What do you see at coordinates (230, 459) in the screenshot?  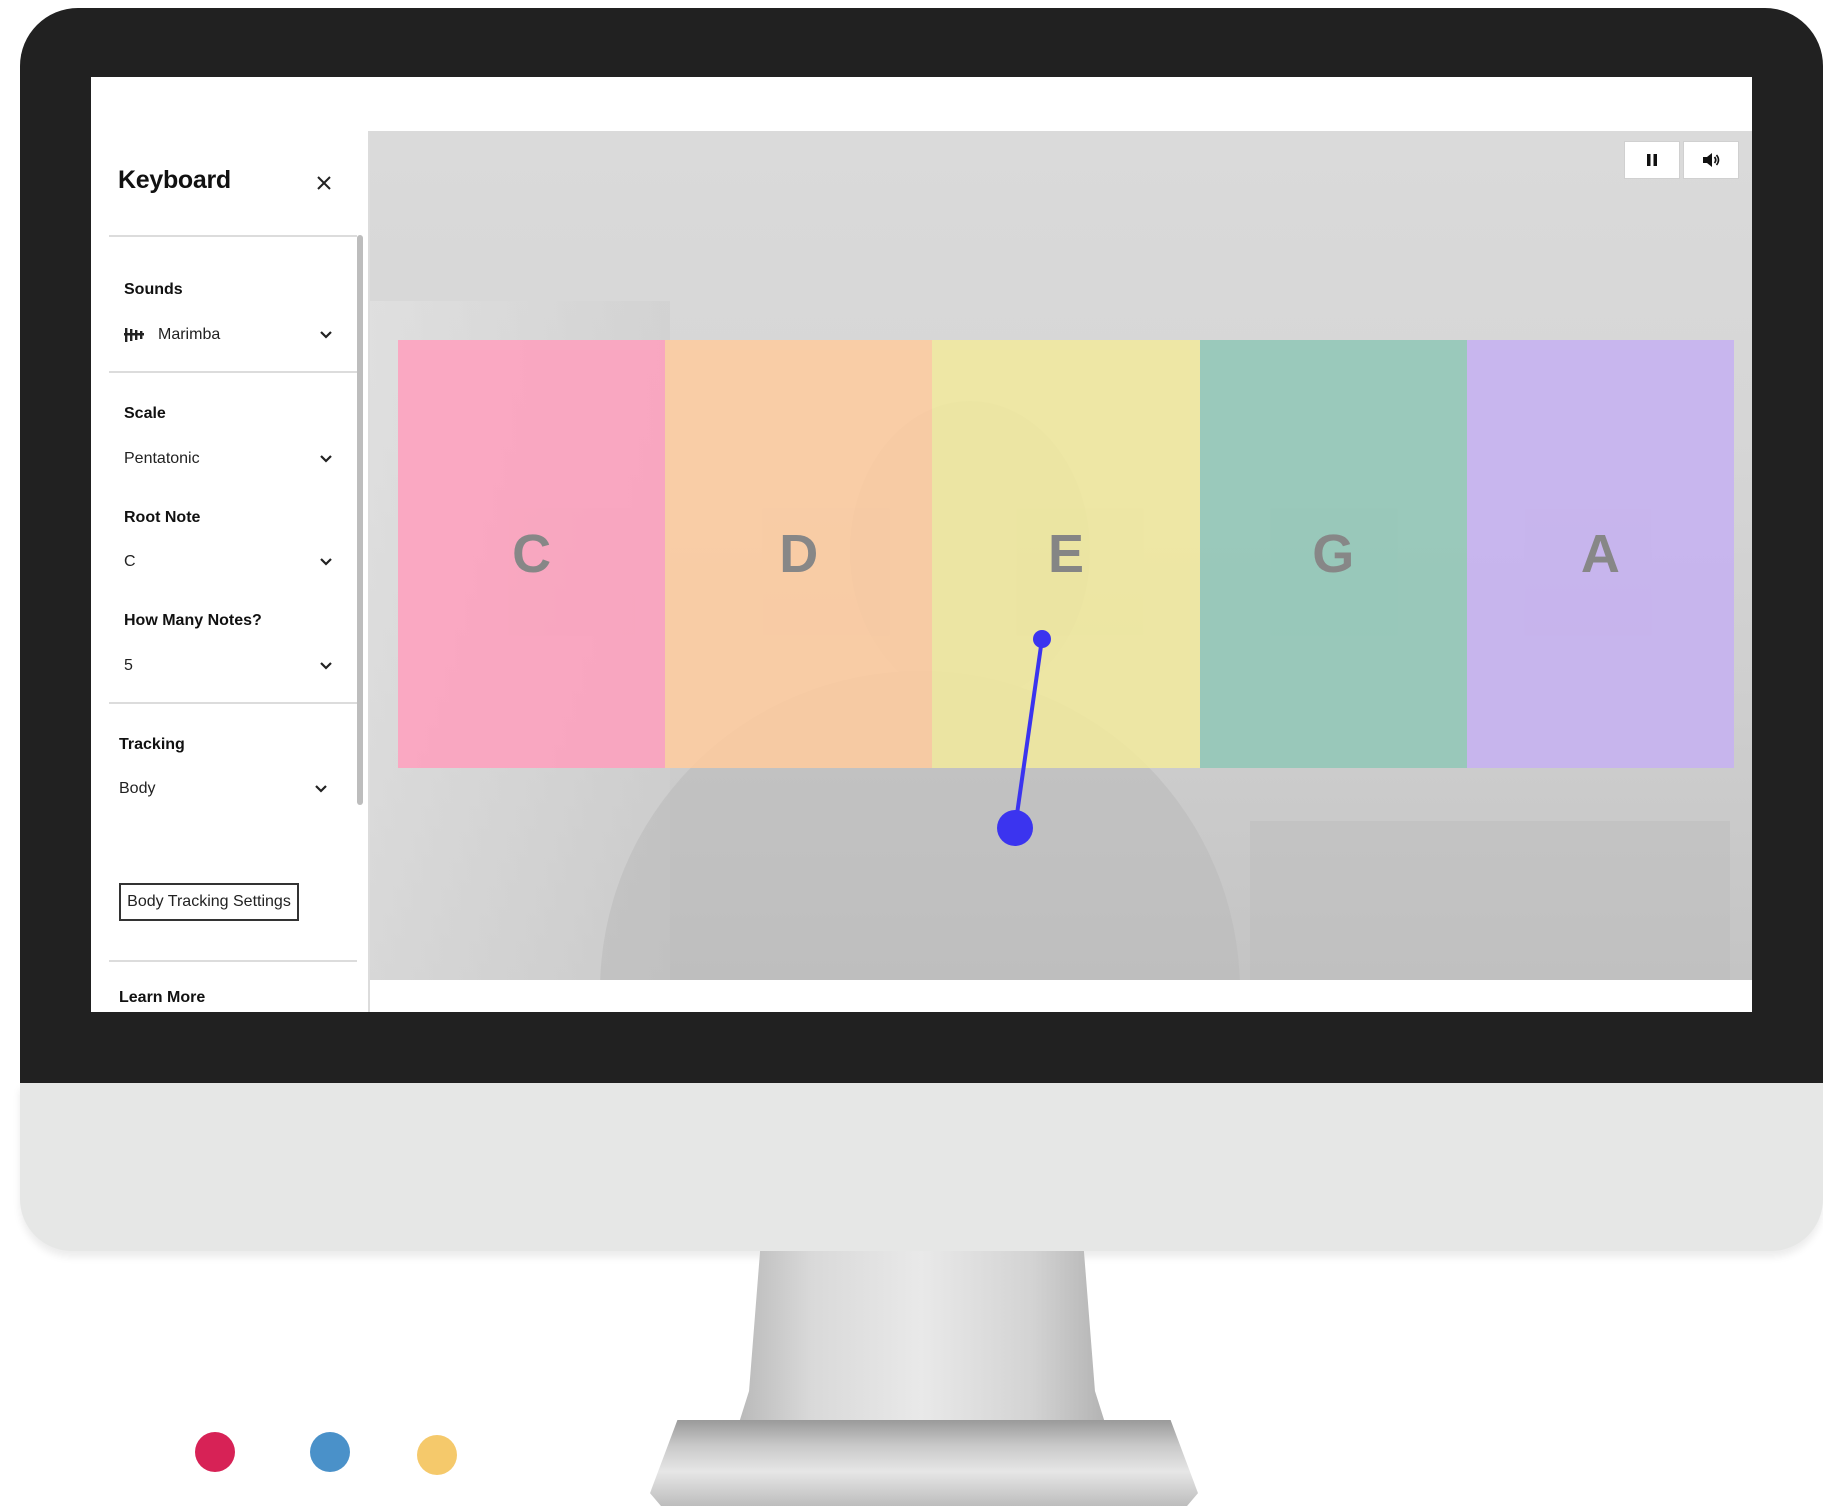 I see `scale-select: Pentatonic` at bounding box center [230, 459].